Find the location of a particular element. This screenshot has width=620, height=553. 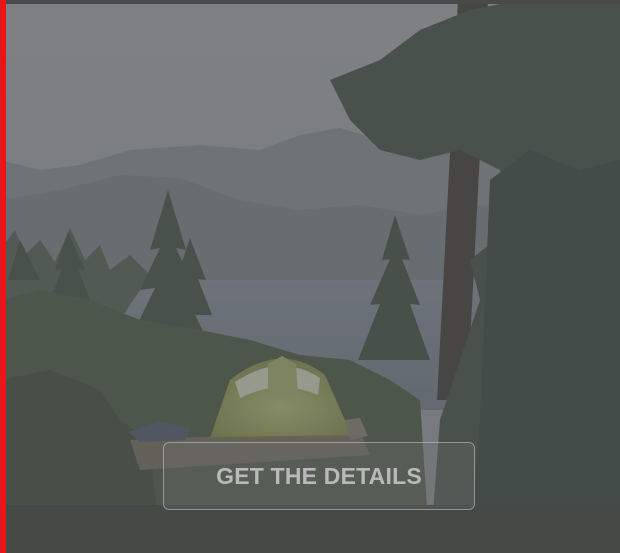

get-details-label: GET THE DETAILS is located at coordinates (319, 475).